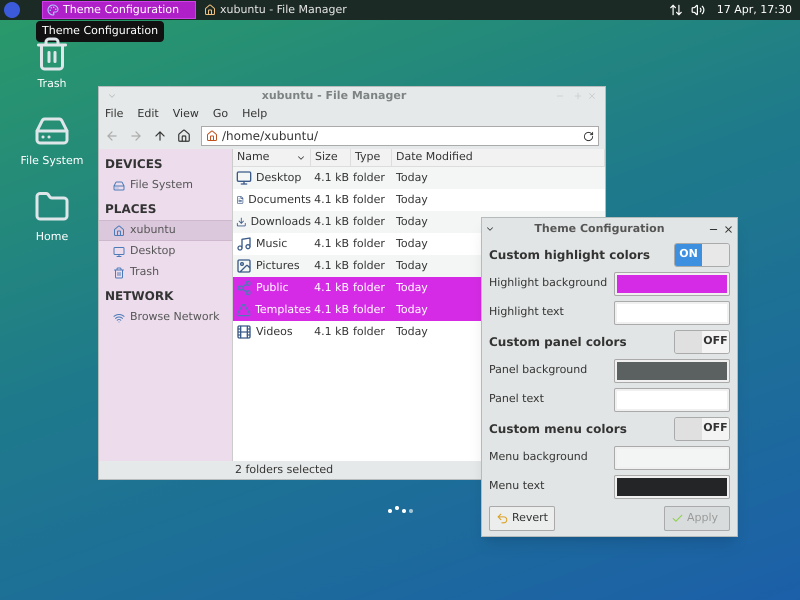 This screenshot has width=800, height=600. I want to click on network-icon, so click(675, 10).